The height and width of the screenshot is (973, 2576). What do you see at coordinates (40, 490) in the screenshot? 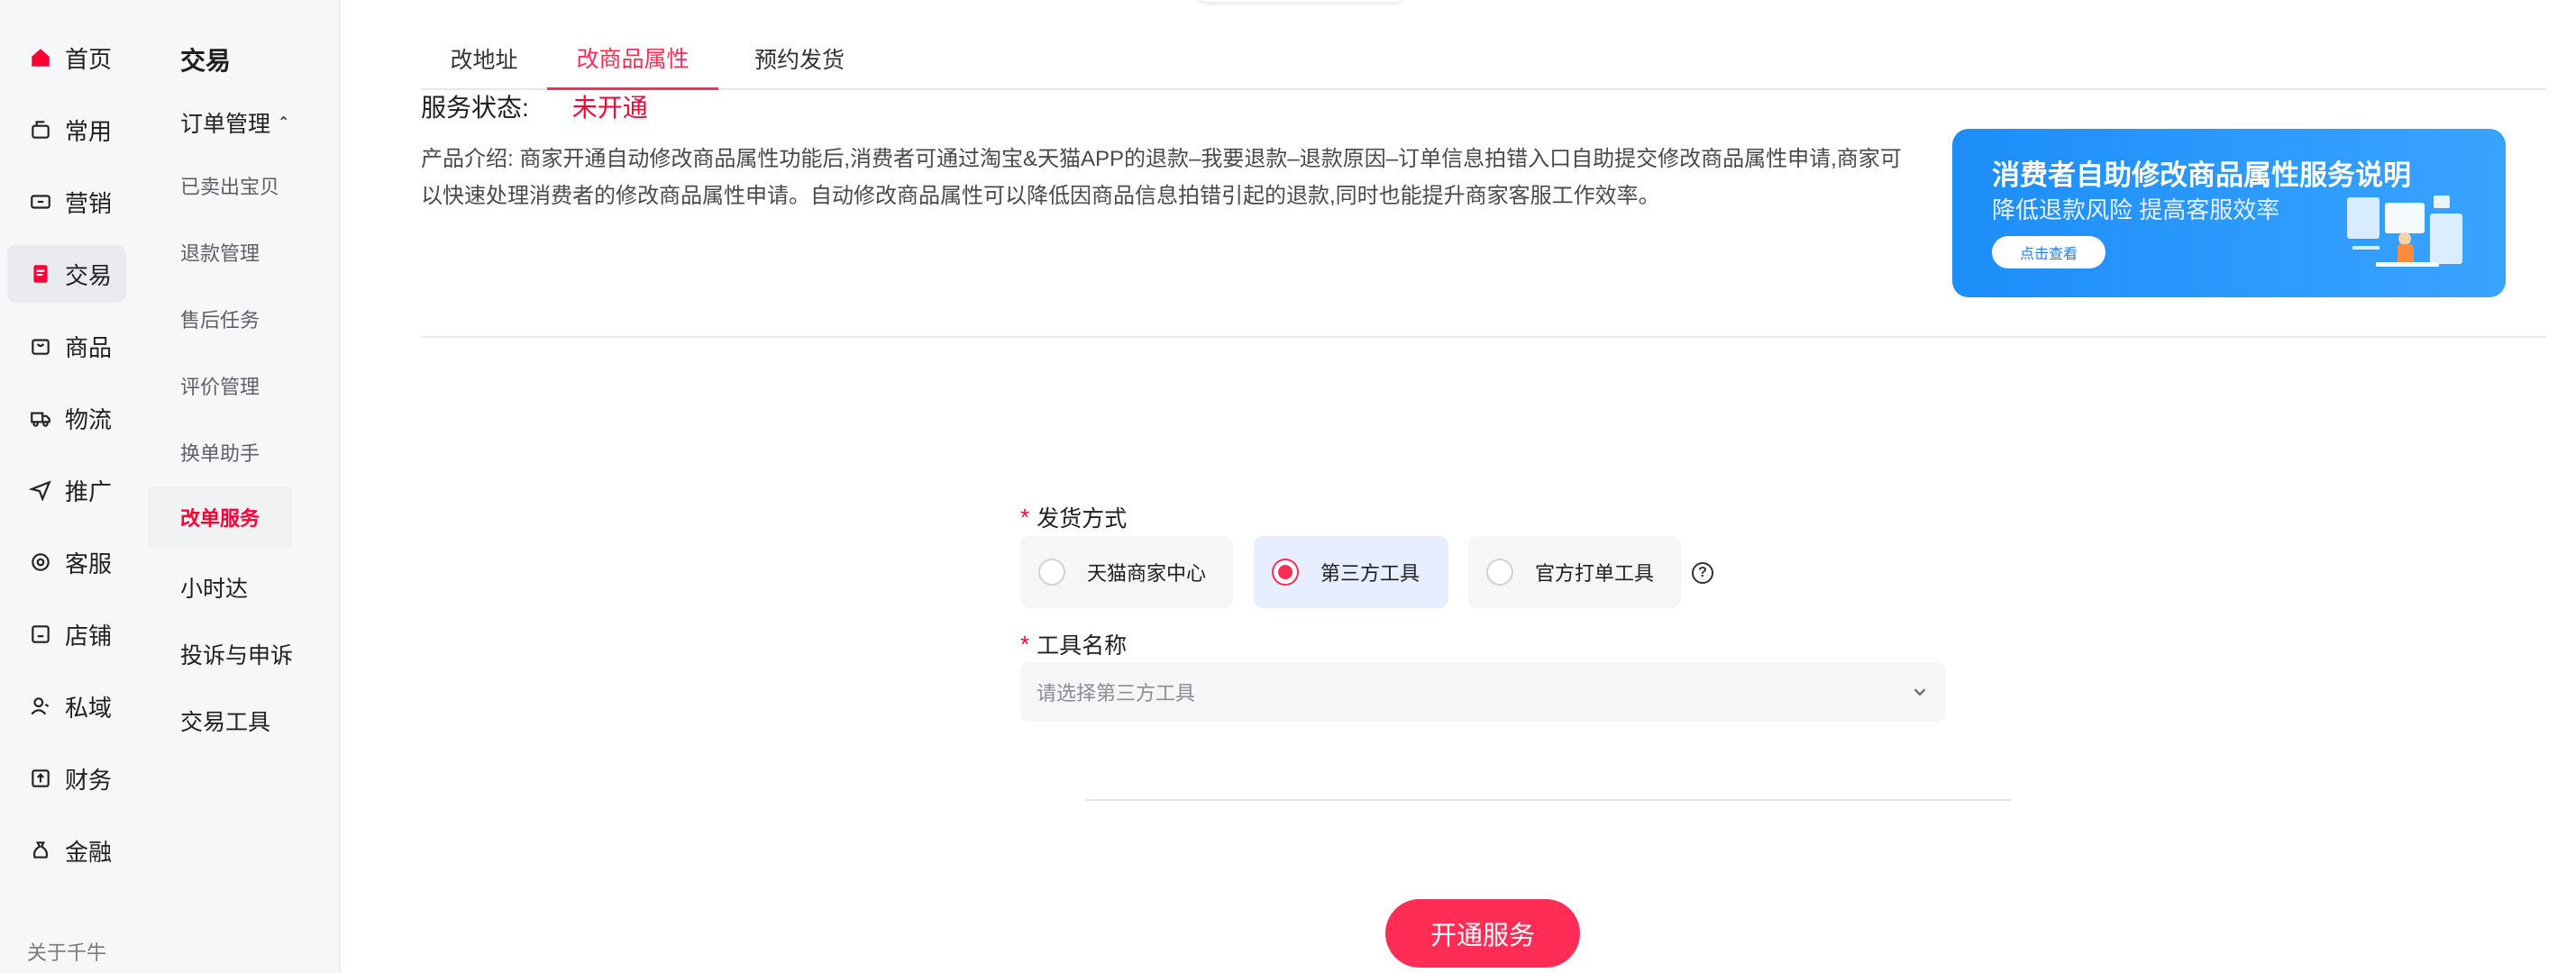
I see `send-icon` at bounding box center [40, 490].